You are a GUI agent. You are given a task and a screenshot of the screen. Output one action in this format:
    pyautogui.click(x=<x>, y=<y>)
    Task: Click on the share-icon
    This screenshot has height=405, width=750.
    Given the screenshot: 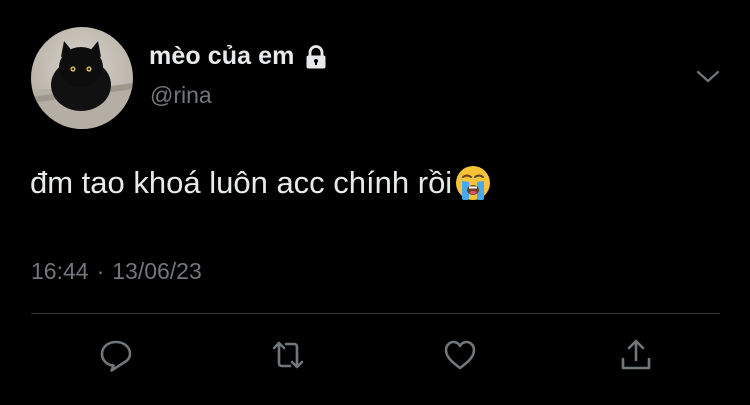 What is the action you would take?
    pyautogui.click(x=636, y=354)
    